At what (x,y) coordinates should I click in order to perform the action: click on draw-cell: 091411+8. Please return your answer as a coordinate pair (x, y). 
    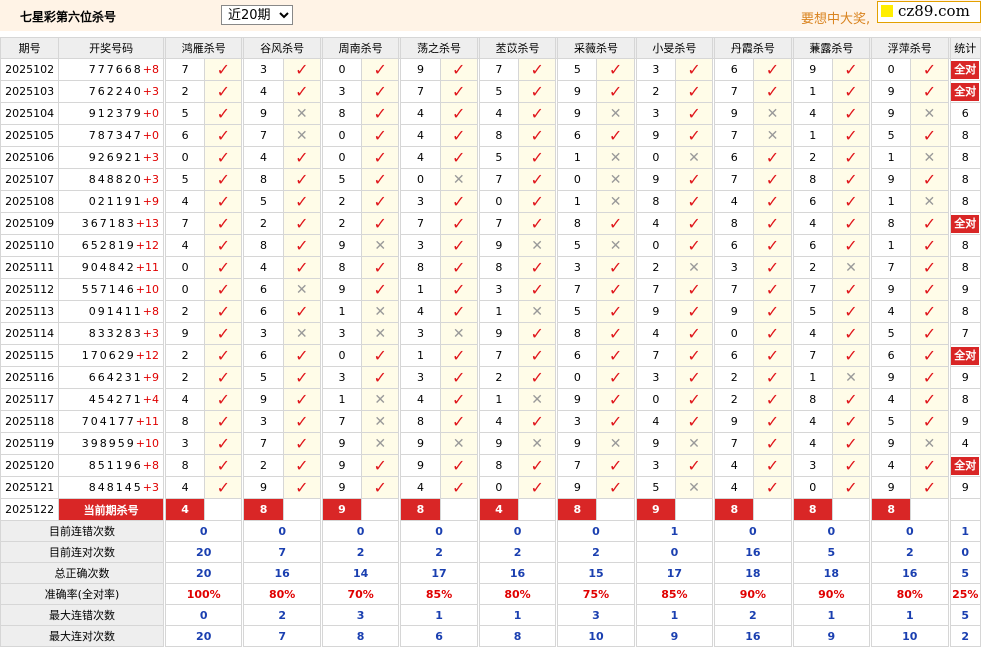
    Looking at the image, I should click on (111, 311).